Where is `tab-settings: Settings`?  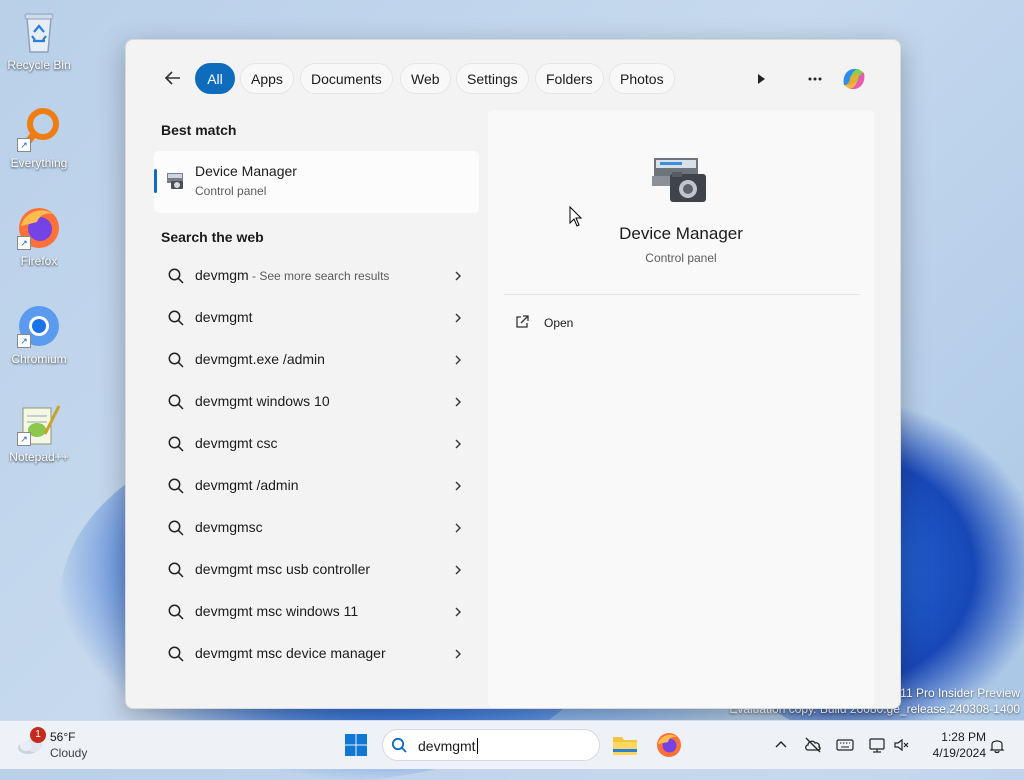 tab-settings: Settings is located at coordinates (492, 78).